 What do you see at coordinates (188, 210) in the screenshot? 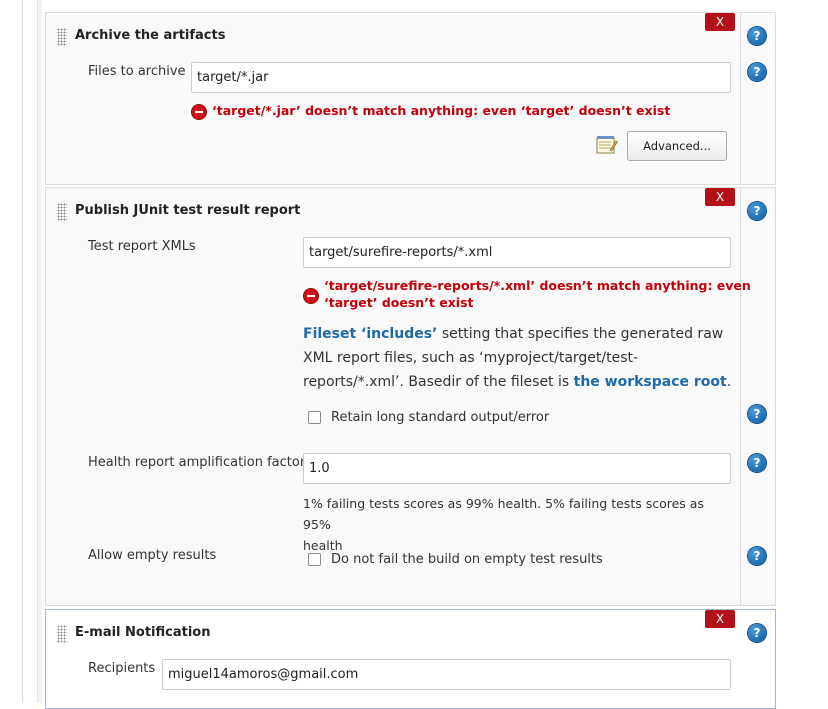
I see `section-title: Publish JUnit test result report` at bounding box center [188, 210].